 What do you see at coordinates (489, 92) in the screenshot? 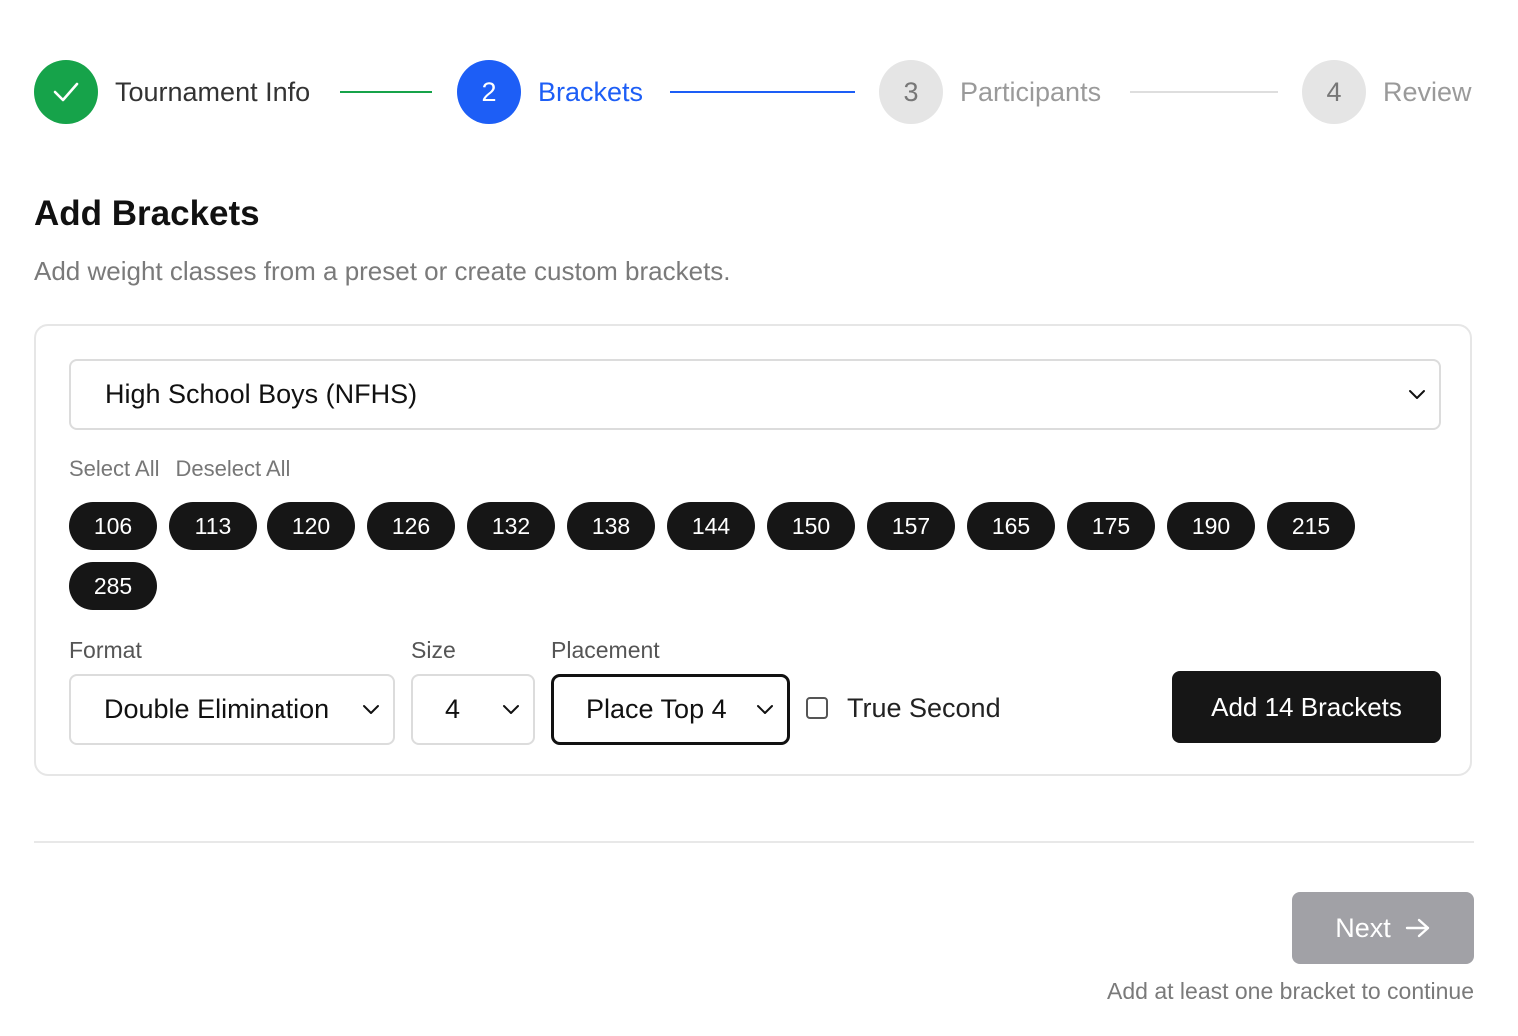
I see `step-number: 2` at bounding box center [489, 92].